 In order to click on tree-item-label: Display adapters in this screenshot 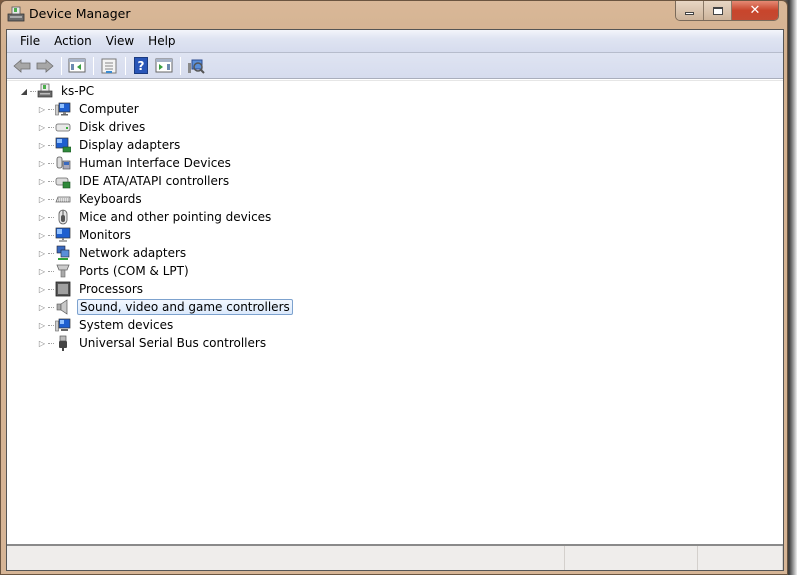, I will do `click(130, 145)`.